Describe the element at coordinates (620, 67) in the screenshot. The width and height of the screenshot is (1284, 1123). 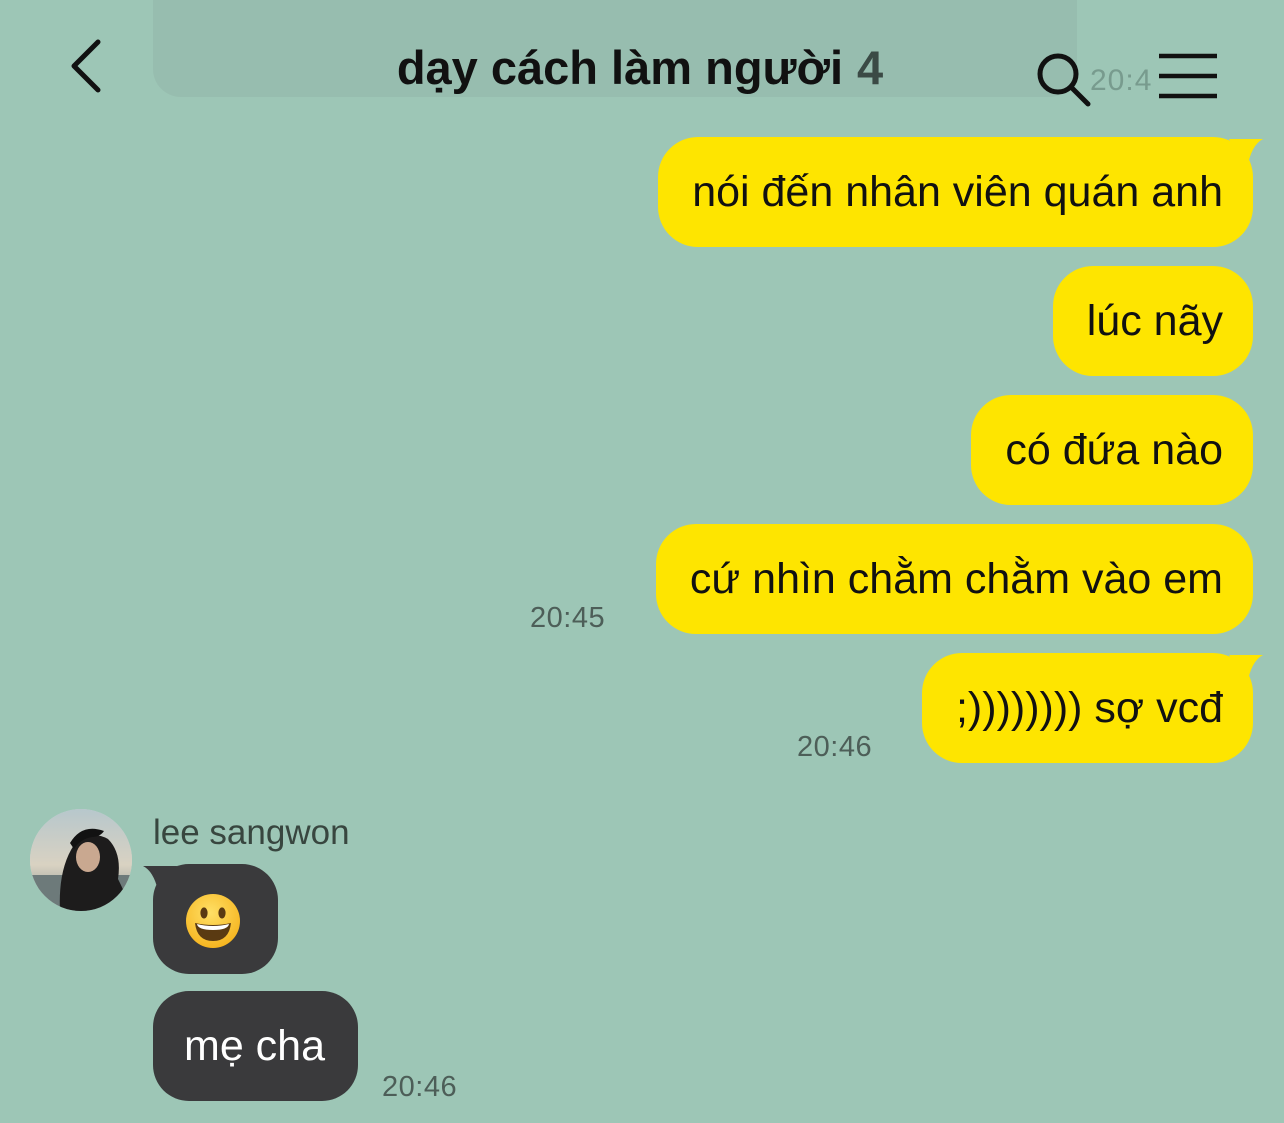
I see `chat-title-text: dạy cách làm người` at that location.